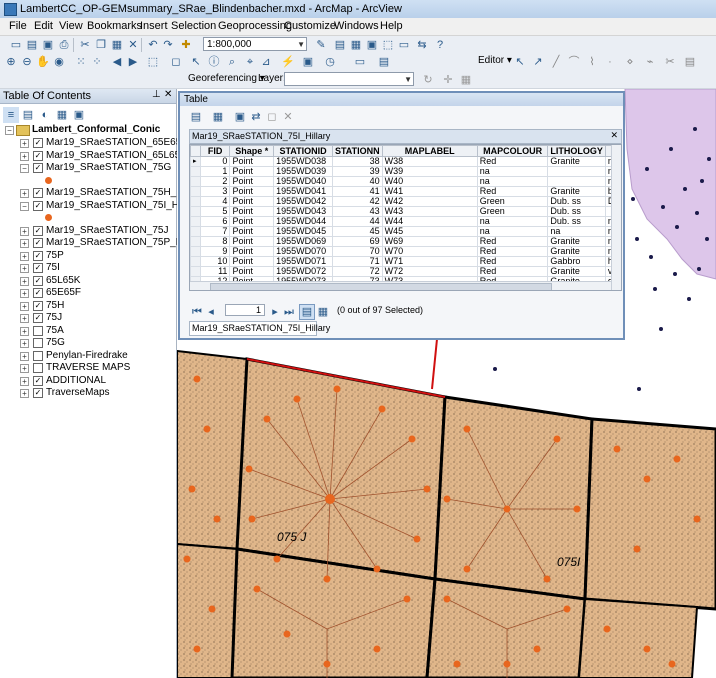 Image resolution: width=716 pixels, height=678 pixels. I want to click on cut-icon: ✂, so click(85, 45).